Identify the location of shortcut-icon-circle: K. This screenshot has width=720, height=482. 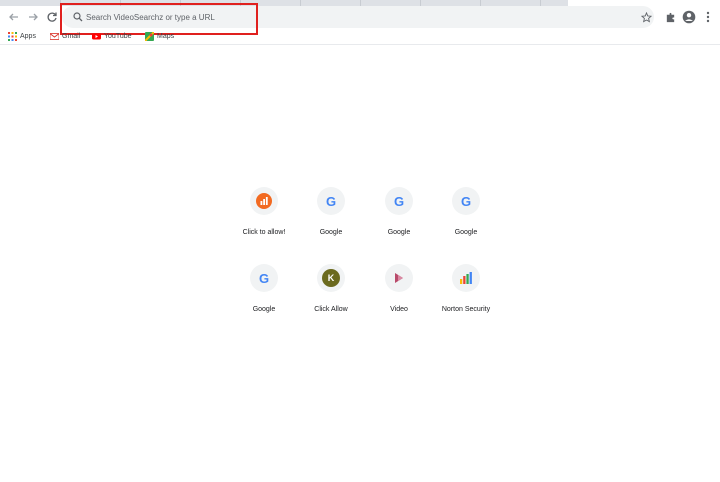
(331, 278).